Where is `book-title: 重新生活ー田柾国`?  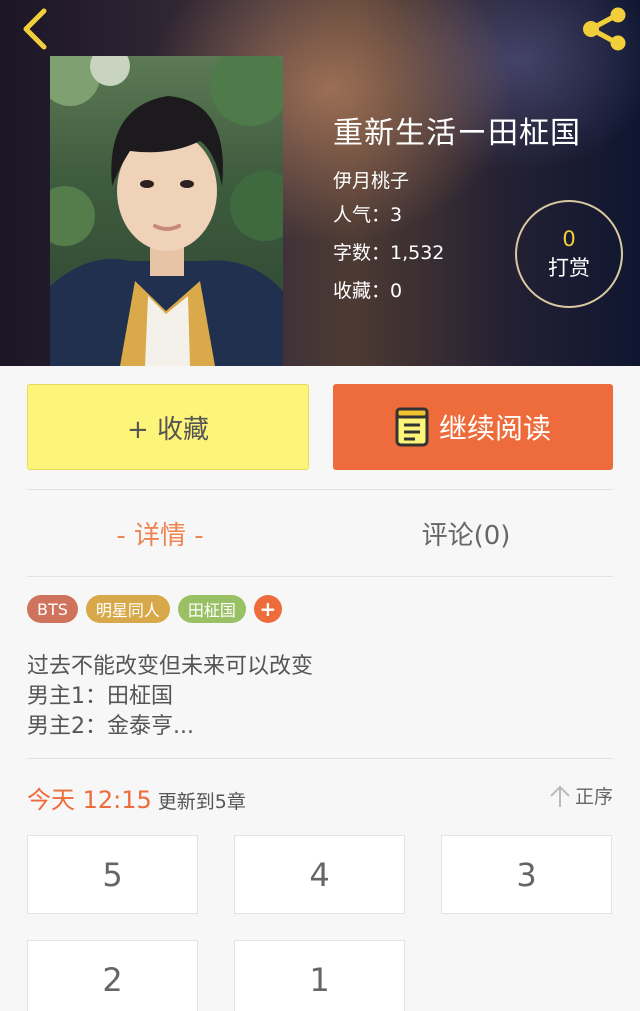 book-title: 重新生活ー田柾国 is located at coordinates (457, 133).